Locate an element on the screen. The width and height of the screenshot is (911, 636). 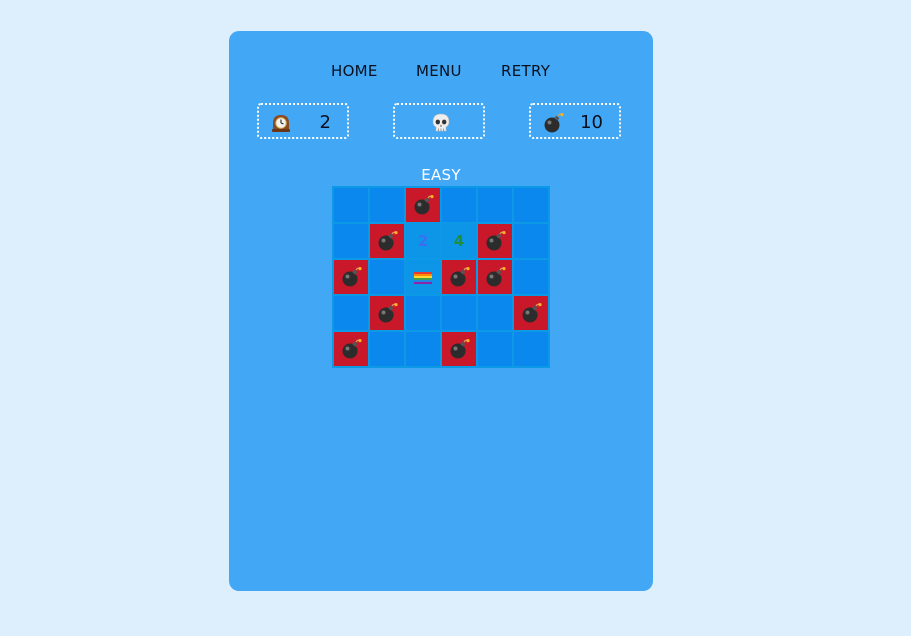
minefield-grid: 24 is located at coordinates (441, 277).